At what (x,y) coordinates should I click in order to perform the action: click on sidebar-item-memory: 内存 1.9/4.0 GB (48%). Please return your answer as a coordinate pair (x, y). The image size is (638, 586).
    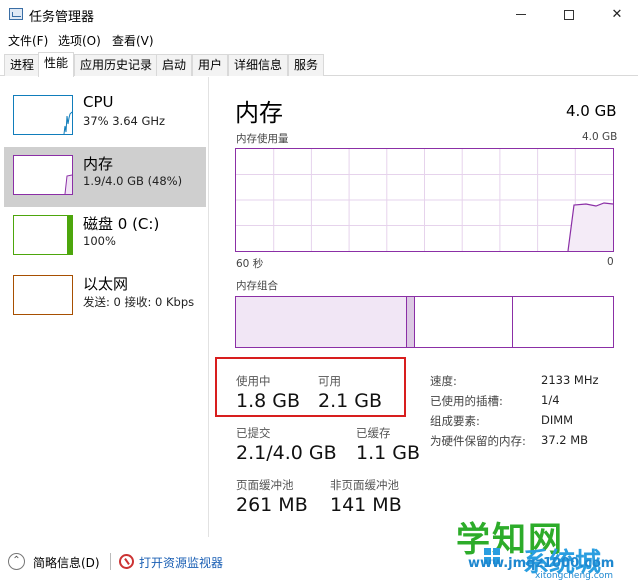
    Looking at the image, I should click on (105, 177).